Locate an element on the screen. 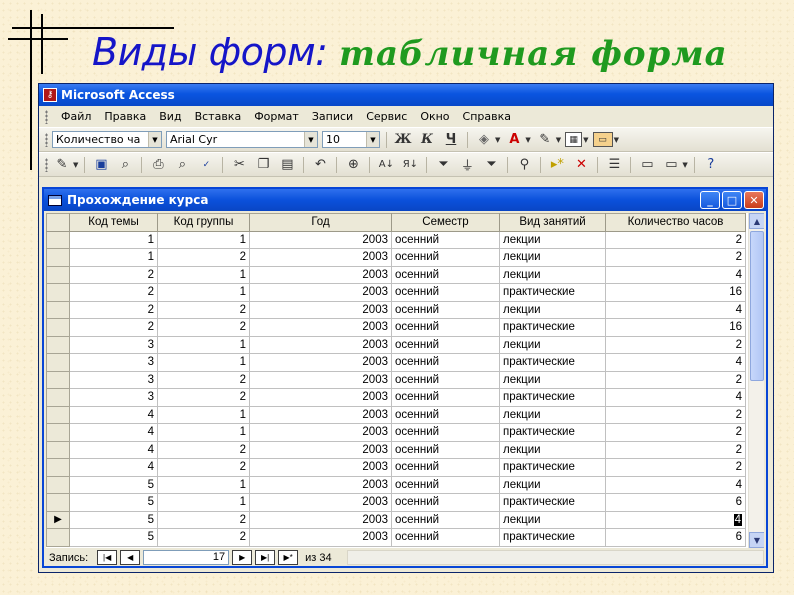 This screenshot has width=794, height=595. column-header-hours: Количество часов is located at coordinates (675, 222).